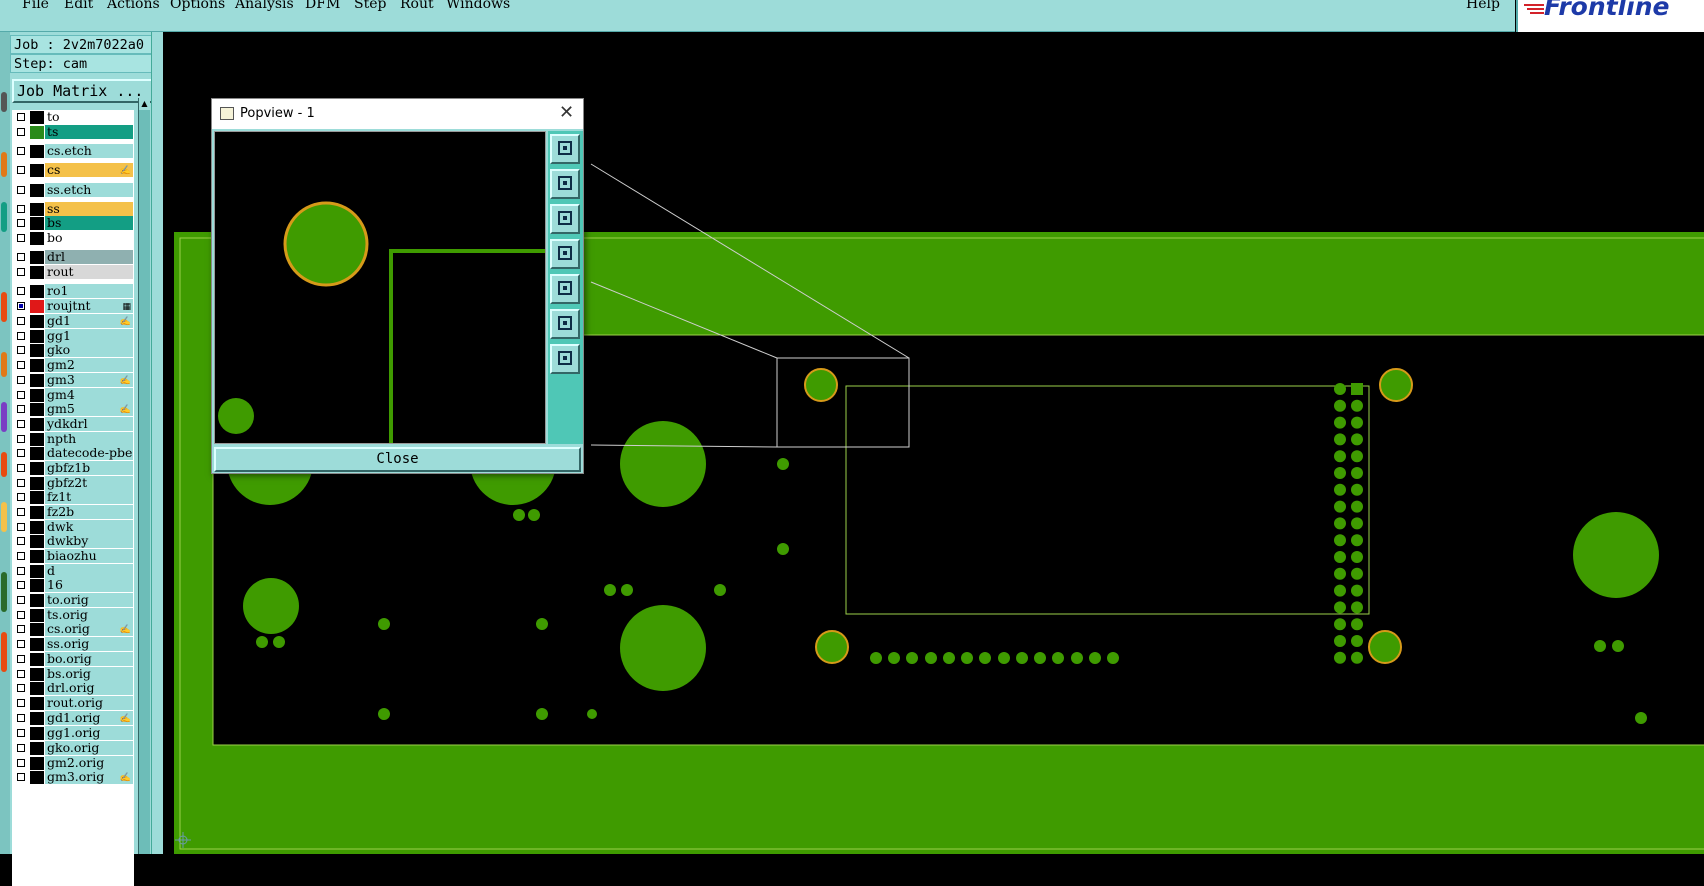 Image resolution: width=1704 pixels, height=886 pixels. Describe the element at coordinates (89, 170) in the screenshot. I see `layer-name: cs ✍` at that location.